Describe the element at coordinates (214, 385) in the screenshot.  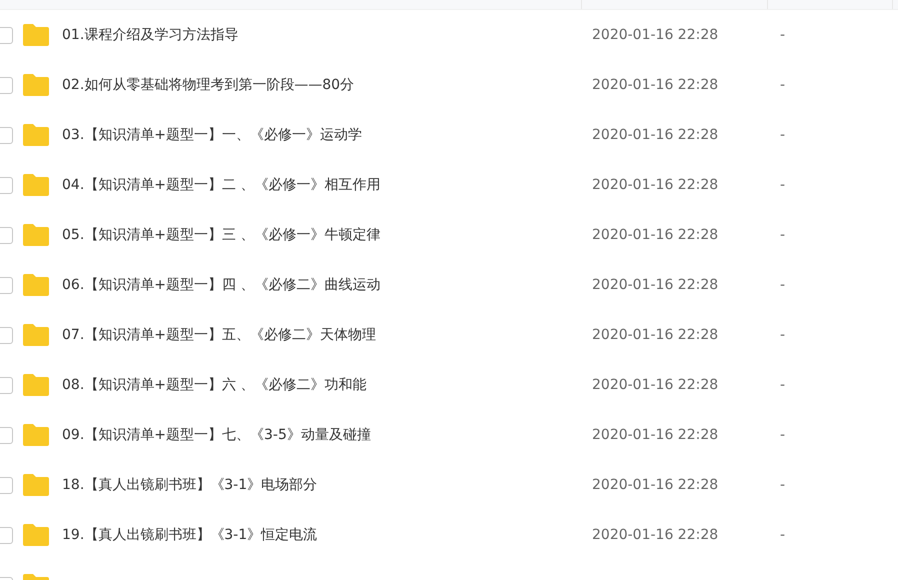
I see `file-name: 08.【知识清单+题型一】六 、《必修二》功和能` at that location.